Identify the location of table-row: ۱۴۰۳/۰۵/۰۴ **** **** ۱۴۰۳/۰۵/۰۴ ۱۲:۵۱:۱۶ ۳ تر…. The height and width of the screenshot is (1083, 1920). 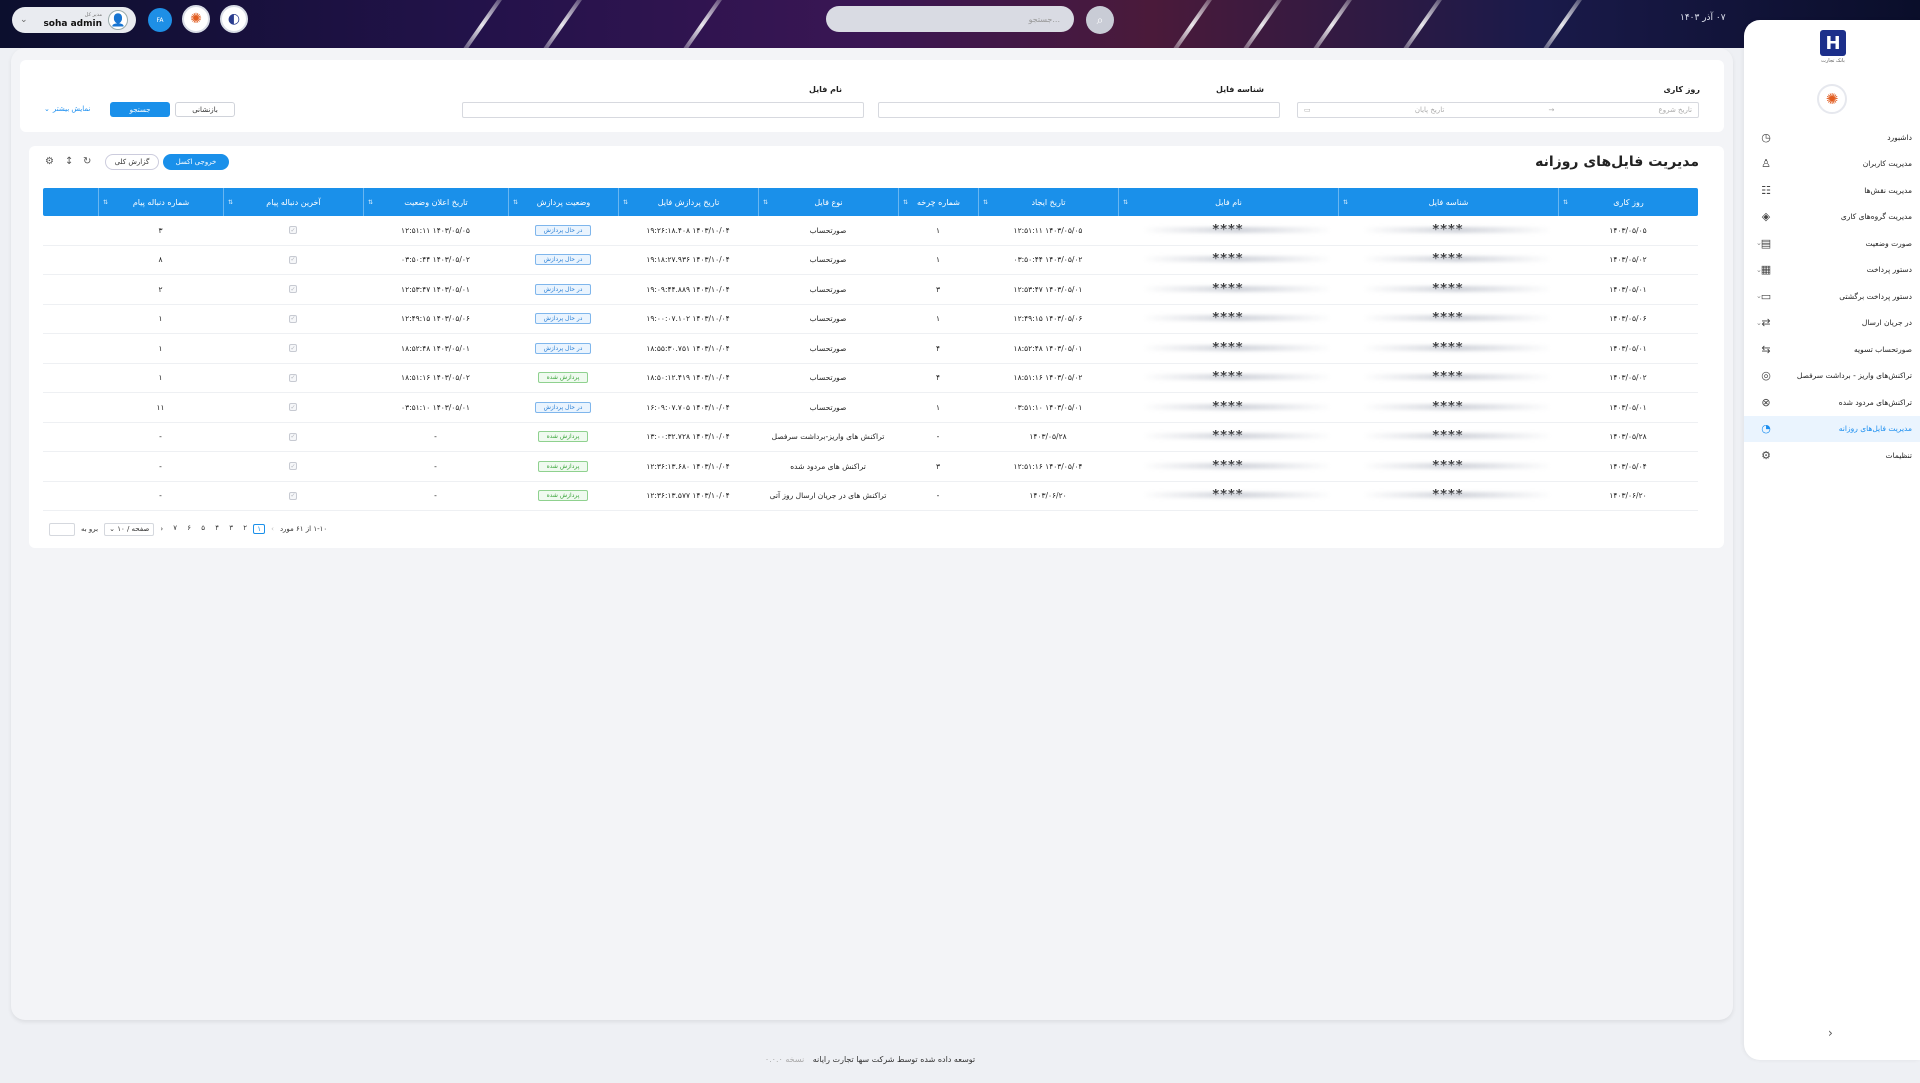
(870, 467).